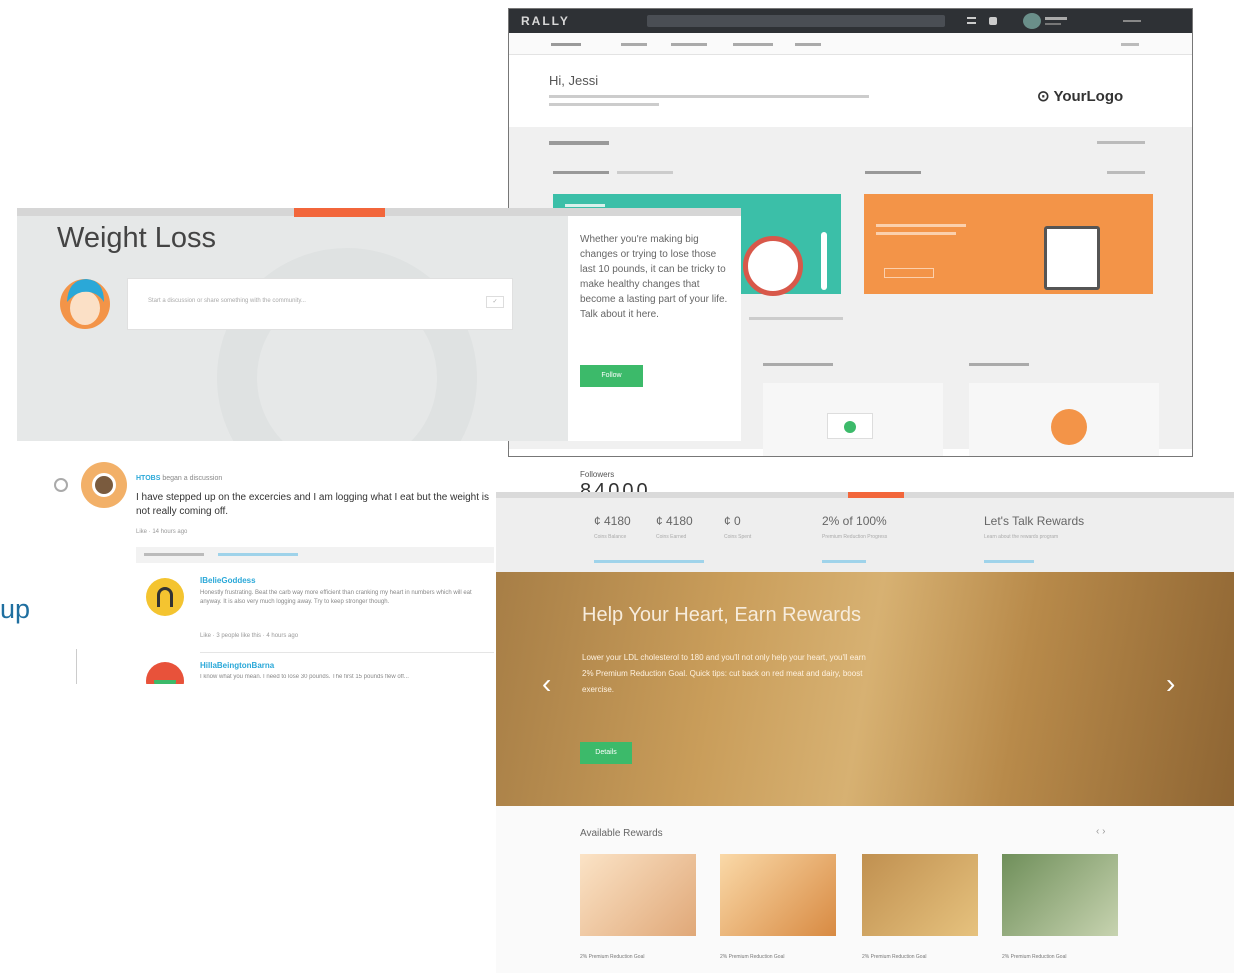 The image size is (1238, 973). I want to click on hero-title: Help Your Heart, Earn Rewards, so click(722, 615).